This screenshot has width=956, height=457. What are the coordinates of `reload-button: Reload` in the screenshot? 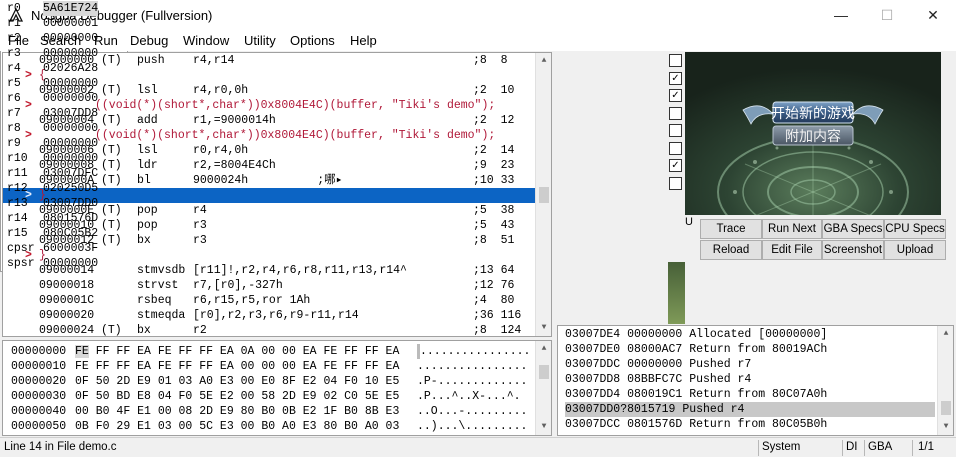 It's located at (731, 250).